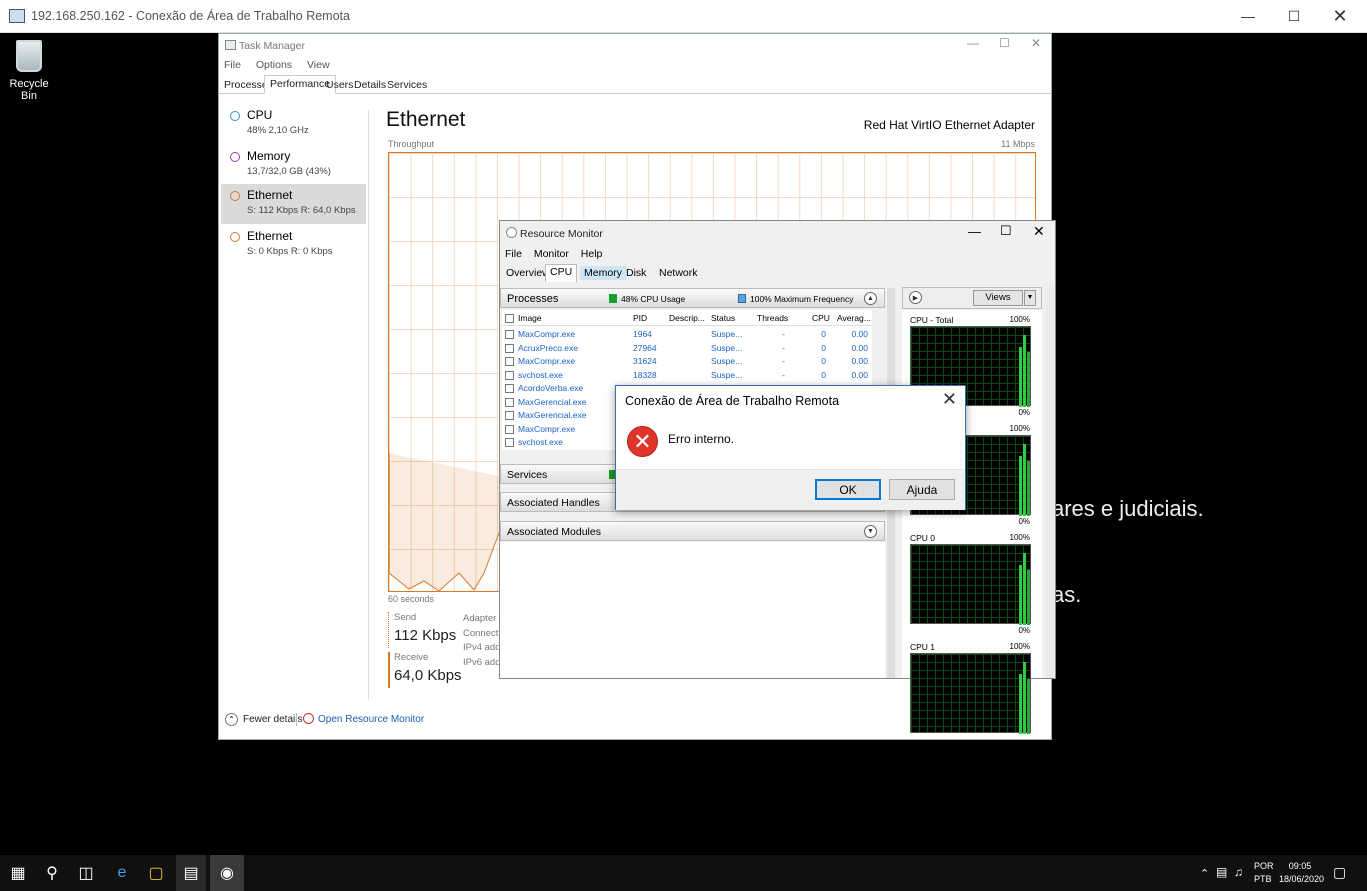 This screenshot has width=1367, height=891. What do you see at coordinates (687, 376) in the screenshot?
I see `table-row: svchost.exe 18328 Suspe... - 0 0.00` at bounding box center [687, 376].